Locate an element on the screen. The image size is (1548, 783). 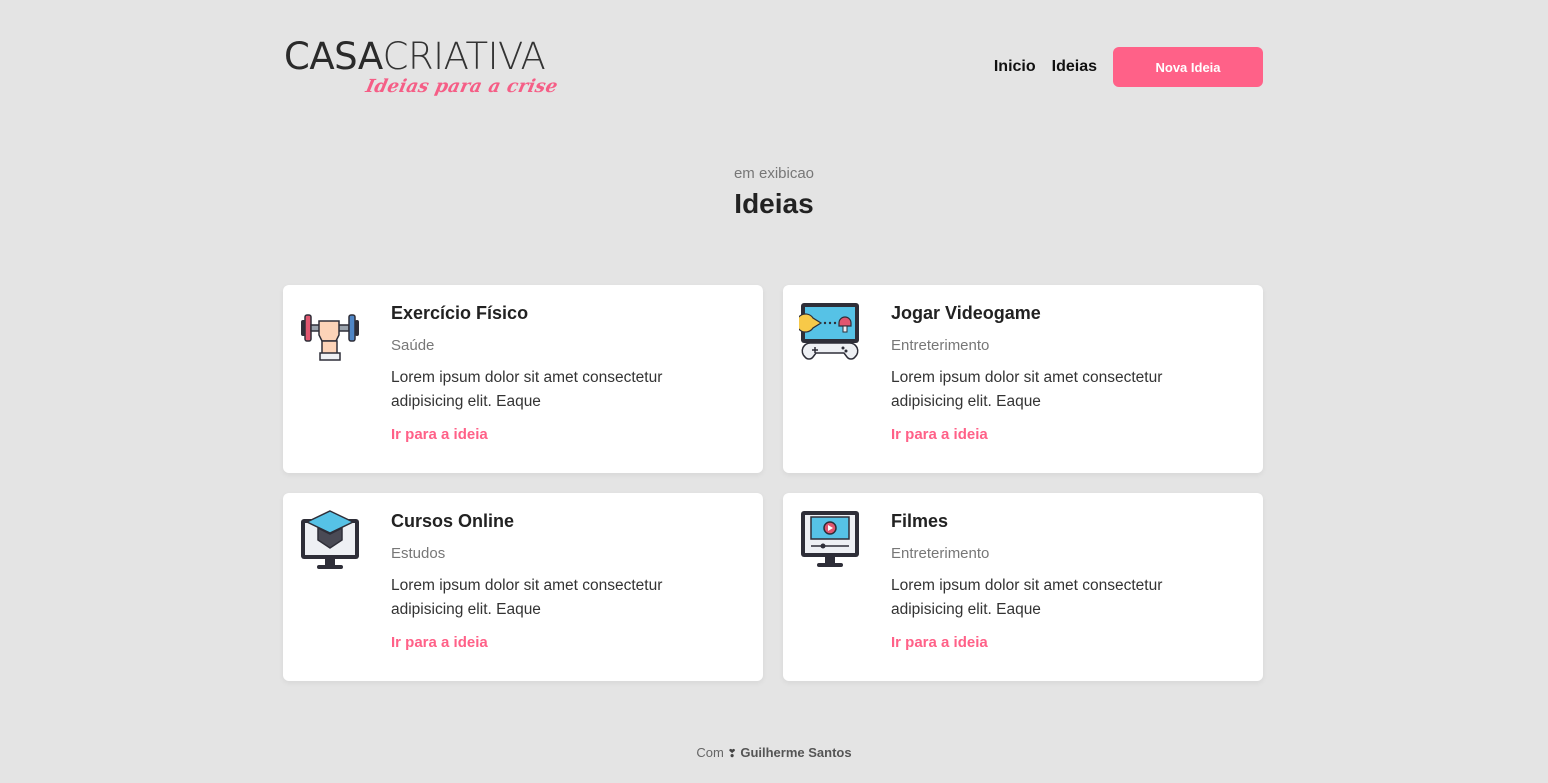
section-heading: em exibicao Ideias is located at coordinates (774, 192).